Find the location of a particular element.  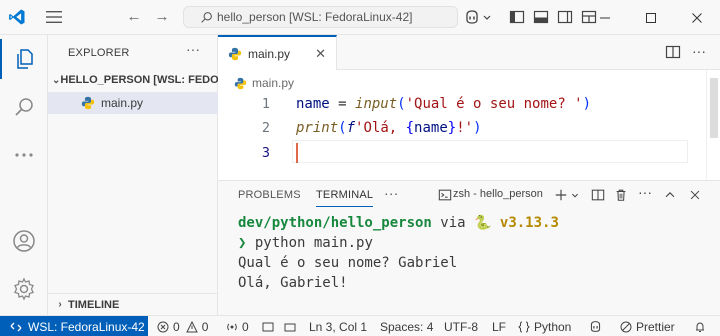

back-arrow-icon: ← is located at coordinates (134, 17).